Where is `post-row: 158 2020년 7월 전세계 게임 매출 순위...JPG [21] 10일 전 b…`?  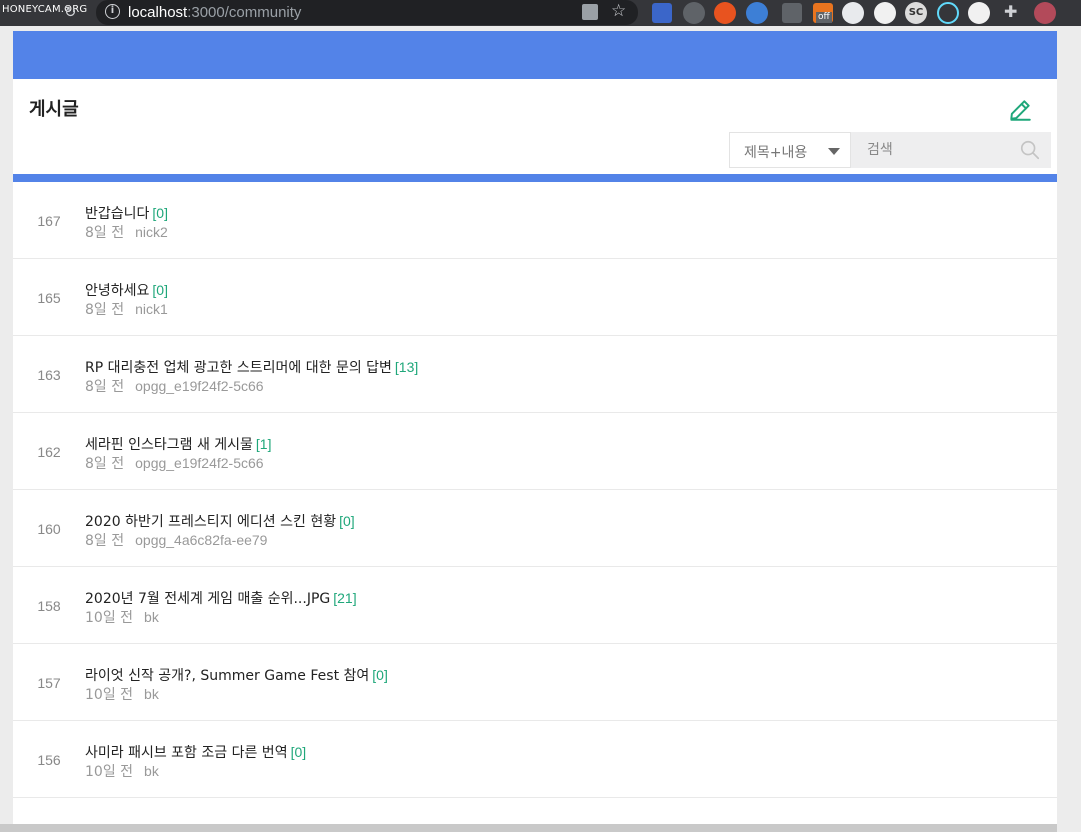 post-row: 158 2020년 7월 전세계 게임 매출 순위...JPG [21] 10일 전 b… is located at coordinates (535, 605).